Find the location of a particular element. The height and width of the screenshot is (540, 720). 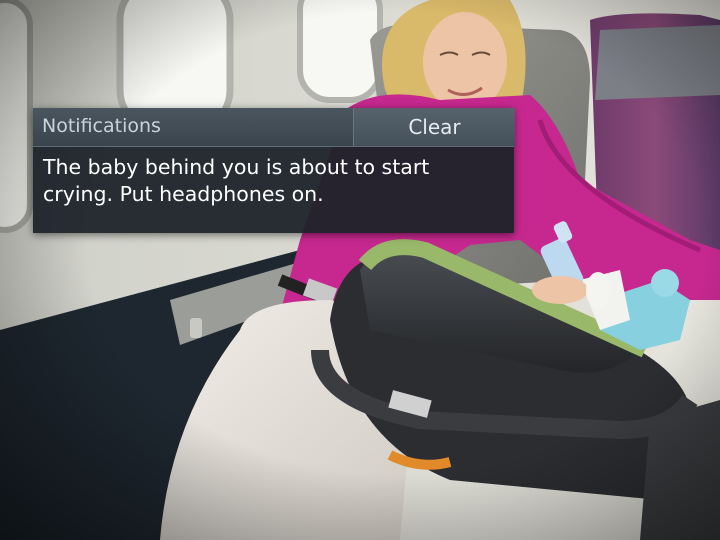

woman-hand is located at coordinates (560, 290).